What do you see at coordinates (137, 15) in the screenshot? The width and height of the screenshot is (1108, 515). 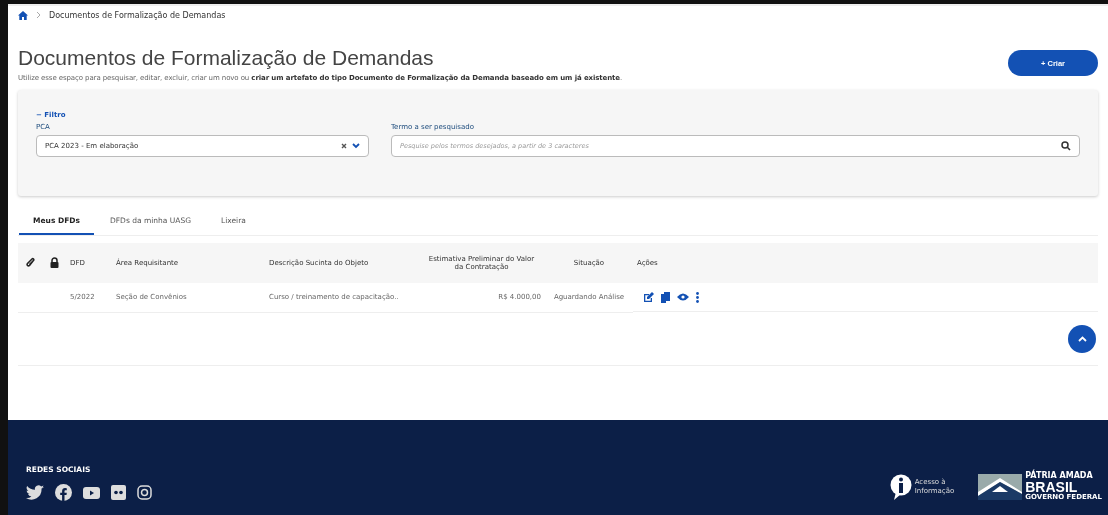 I see `breadcrumb-item: Documentos de Formalização de Demandas` at bounding box center [137, 15].